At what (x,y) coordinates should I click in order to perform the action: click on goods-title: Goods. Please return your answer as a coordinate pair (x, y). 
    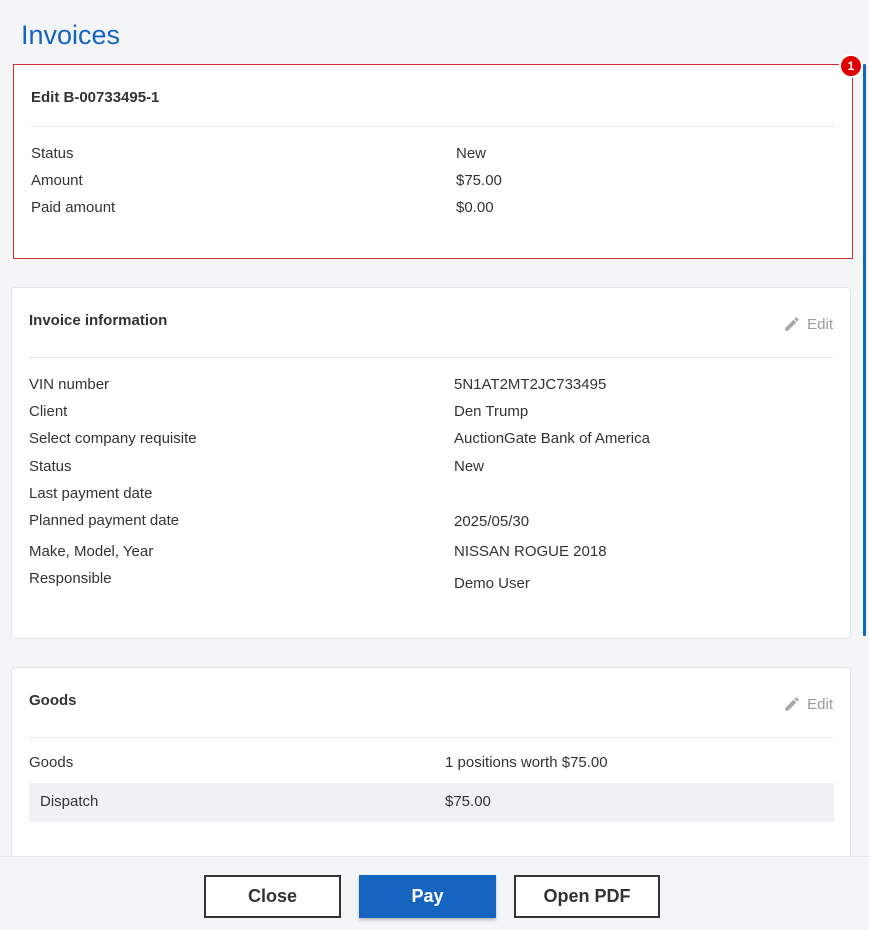
    Looking at the image, I should click on (53, 700).